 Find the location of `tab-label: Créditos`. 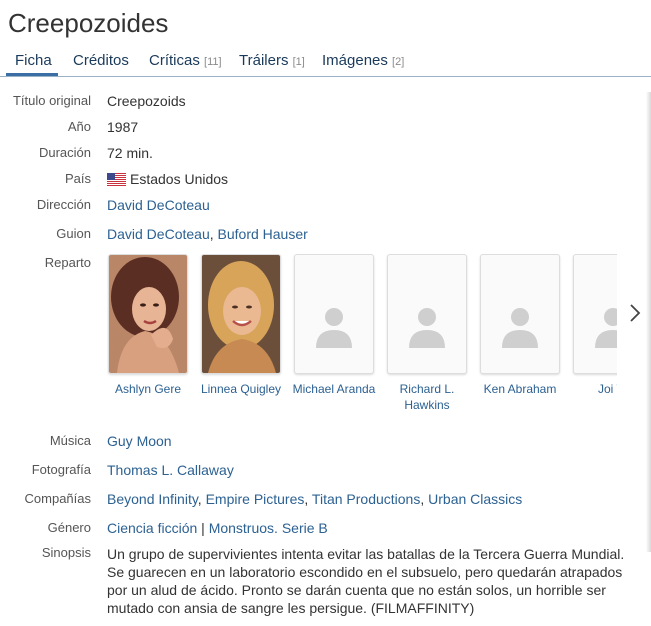

tab-label: Créditos is located at coordinates (101, 60).